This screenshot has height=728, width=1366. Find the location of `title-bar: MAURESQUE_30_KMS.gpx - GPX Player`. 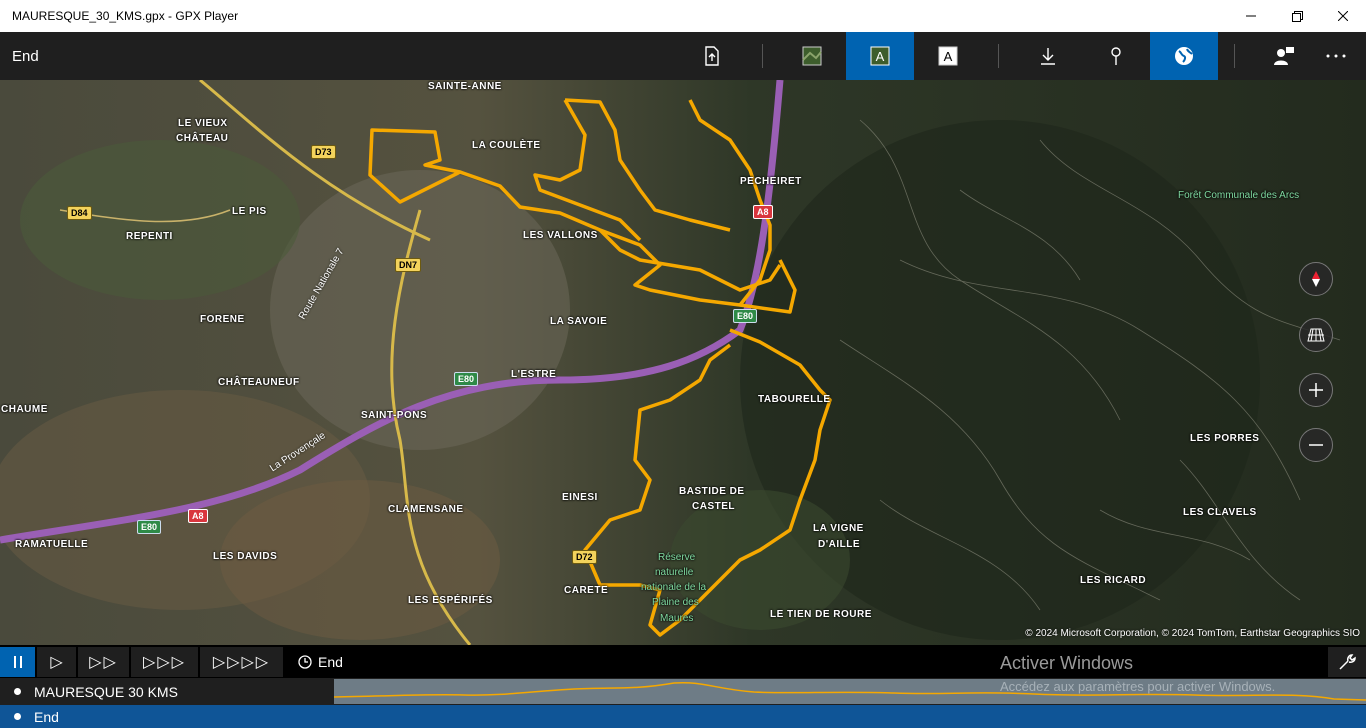

title-bar: MAURESQUE_30_KMS.gpx - GPX Player is located at coordinates (683, 16).